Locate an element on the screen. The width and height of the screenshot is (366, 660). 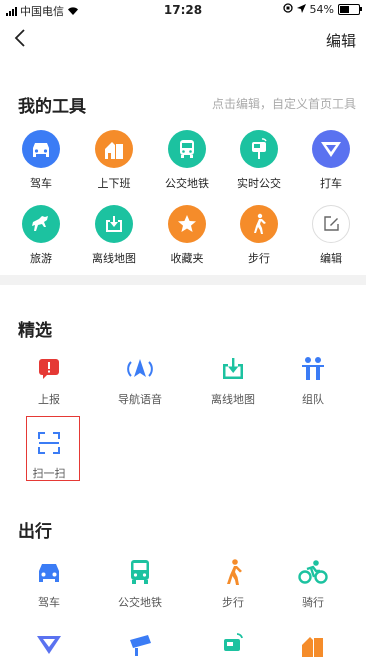
travel-label: 步行 is located at coordinates (233, 602).